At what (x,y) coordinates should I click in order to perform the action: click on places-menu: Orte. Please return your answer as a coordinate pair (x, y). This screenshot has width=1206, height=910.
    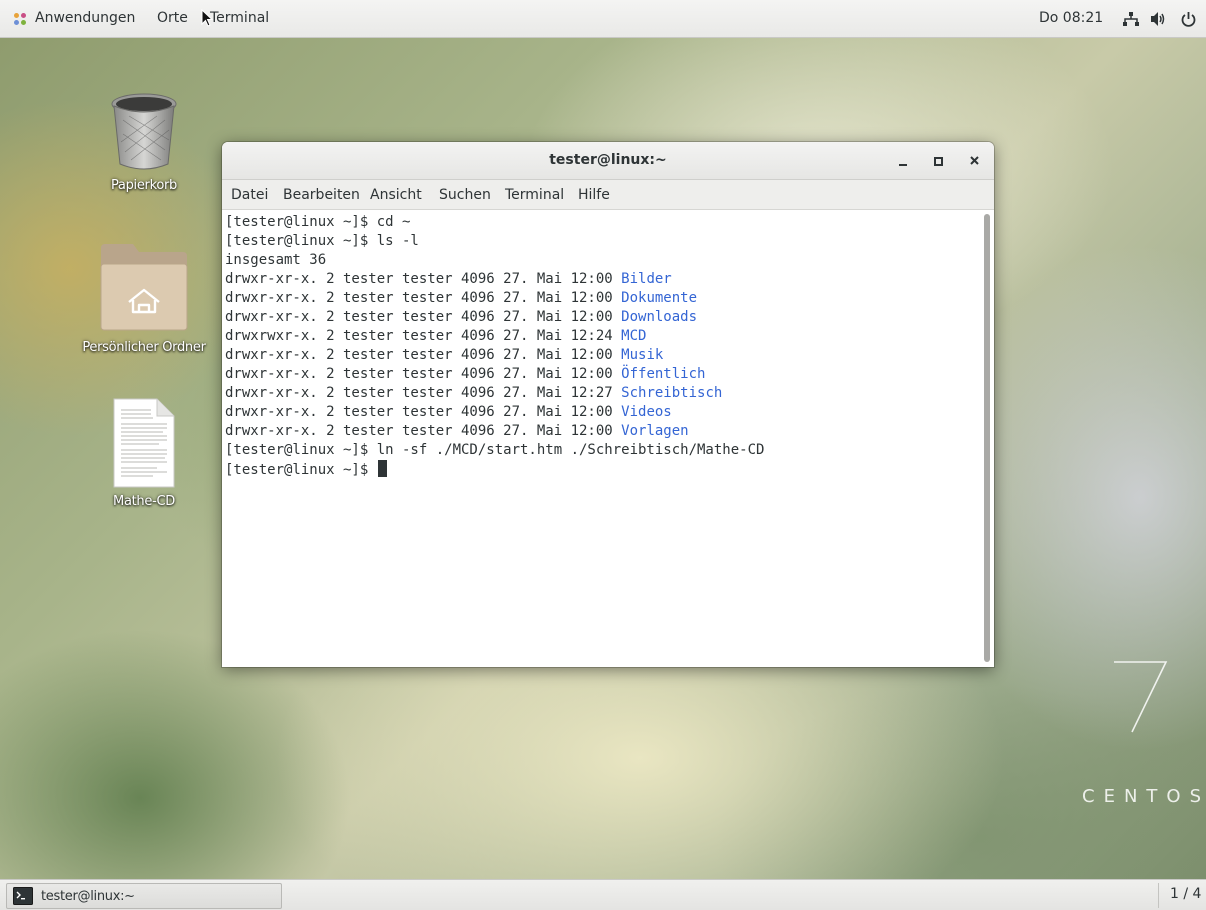
    Looking at the image, I should click on (172, 18).